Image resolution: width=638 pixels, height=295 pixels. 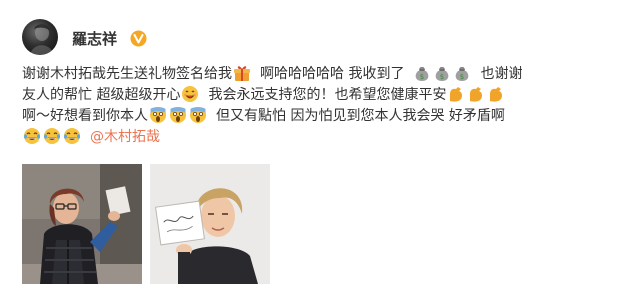 What do you see at coordinates (101, 95) in the screenshot?
I see `post-text-segment: 友人的帮忙 超级超级开心` at bounding box center [101, 95].